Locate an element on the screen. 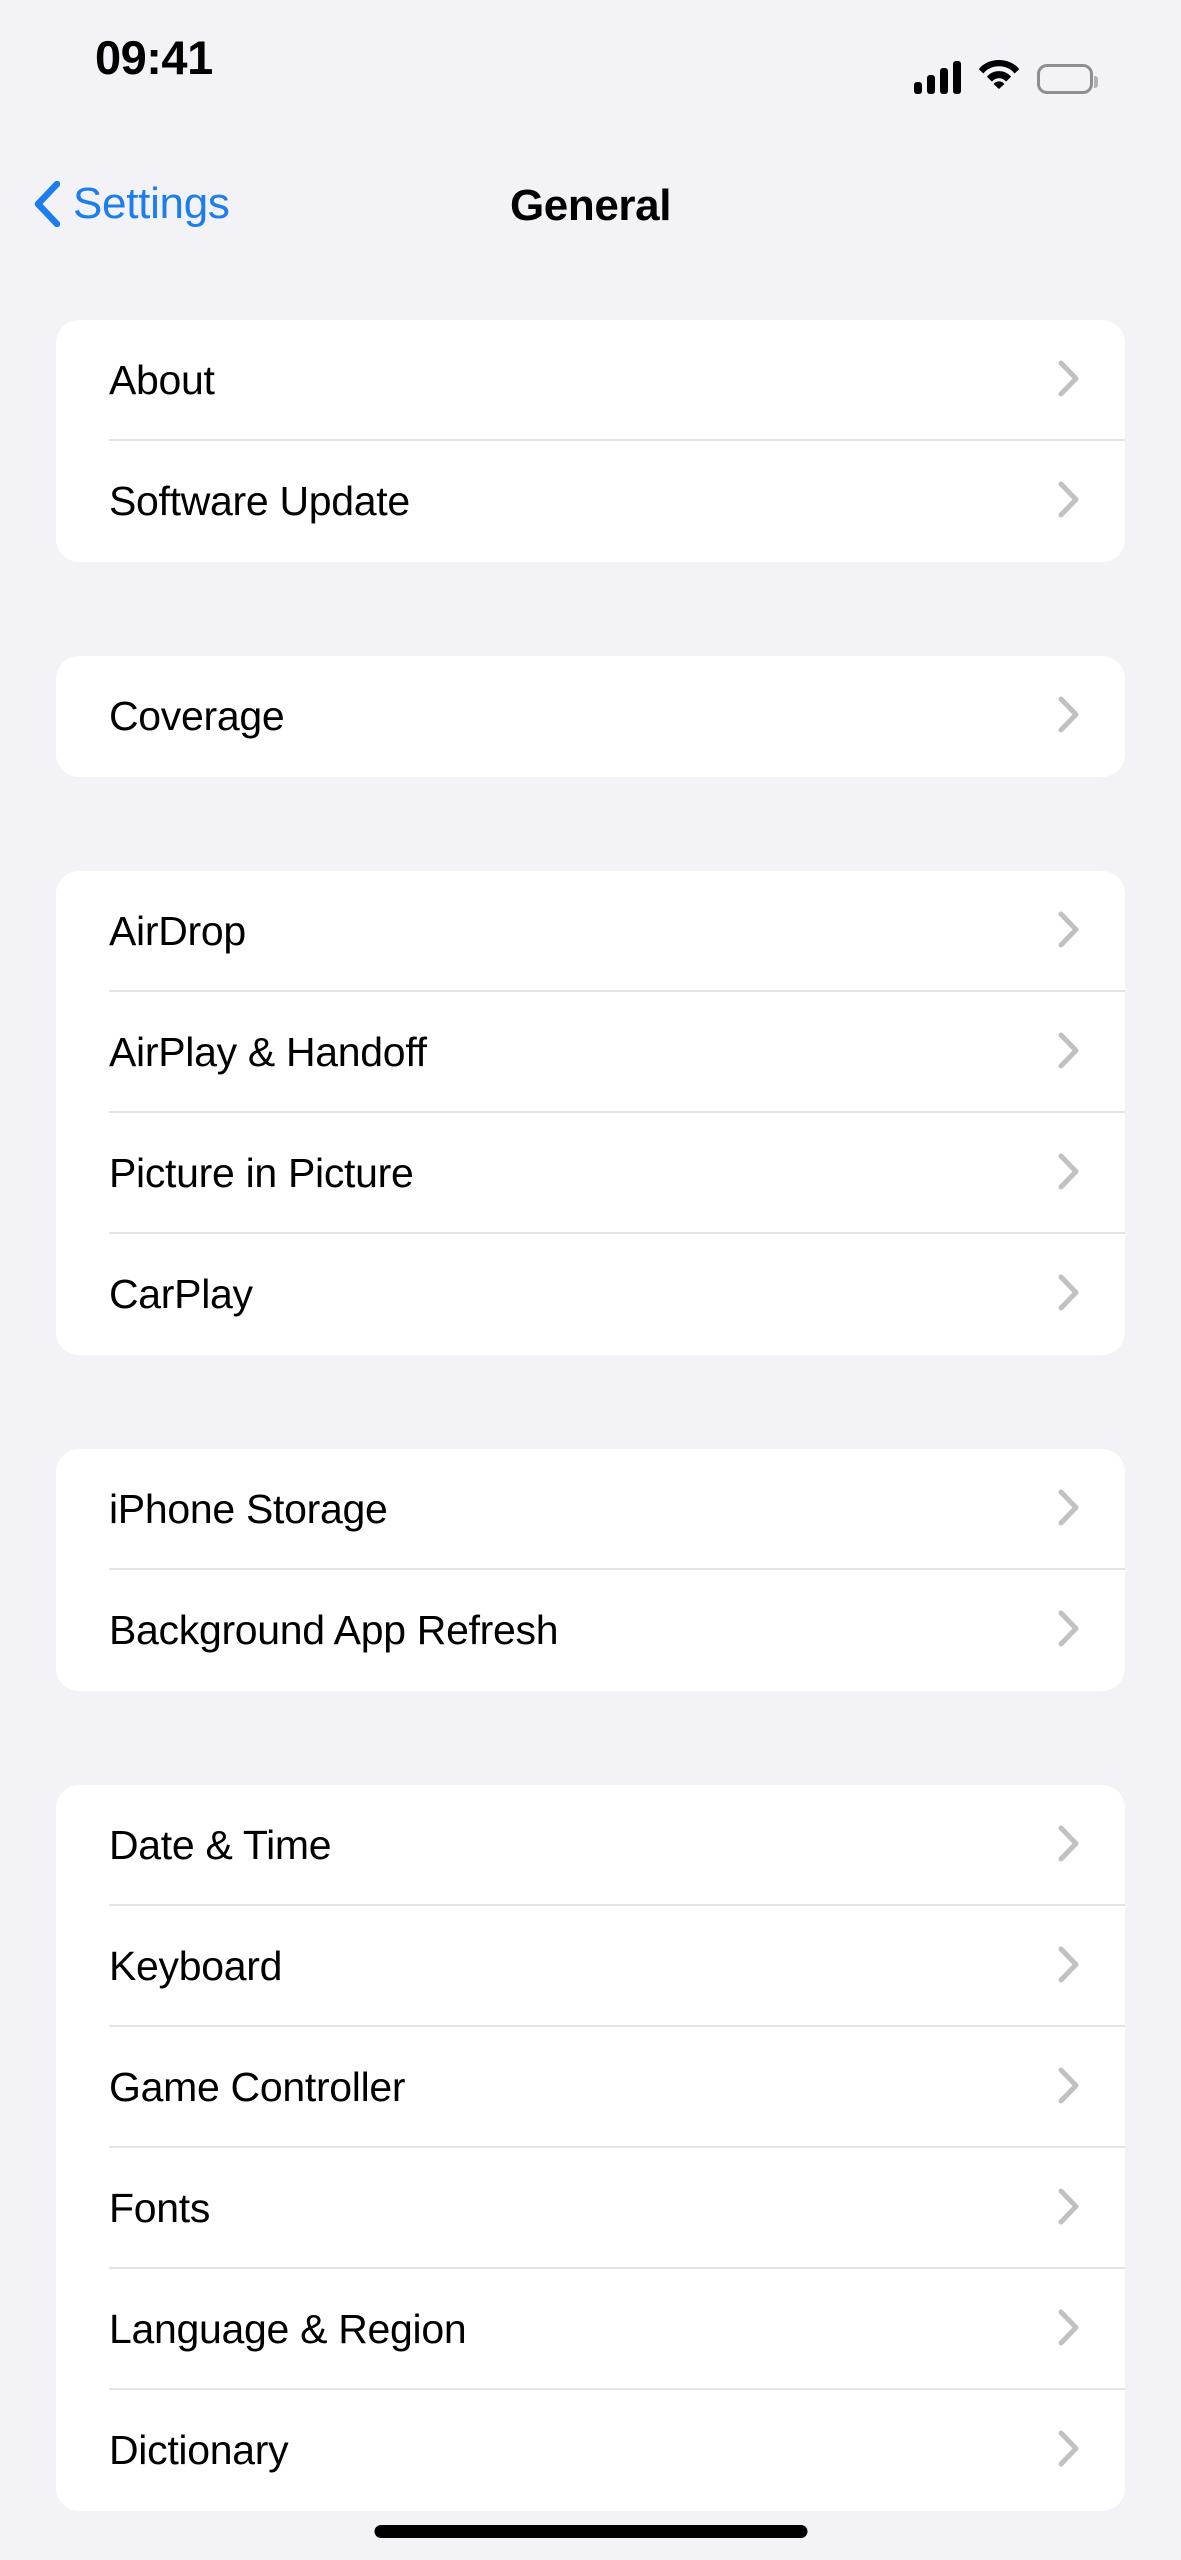 The height and width of the screenshot is (2560, 1181). row-label: Date & Time is located at coordinates (220, 1845).